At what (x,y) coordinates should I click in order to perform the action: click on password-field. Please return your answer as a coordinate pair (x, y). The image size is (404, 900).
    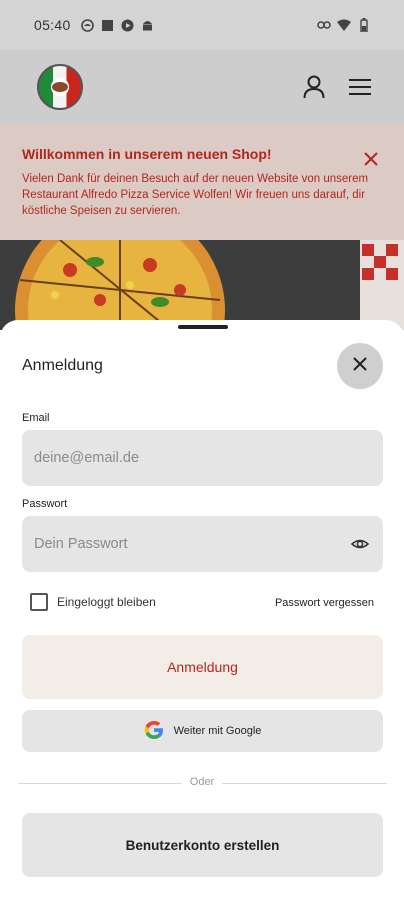
    Looking at the image, I should click on (202, 544).